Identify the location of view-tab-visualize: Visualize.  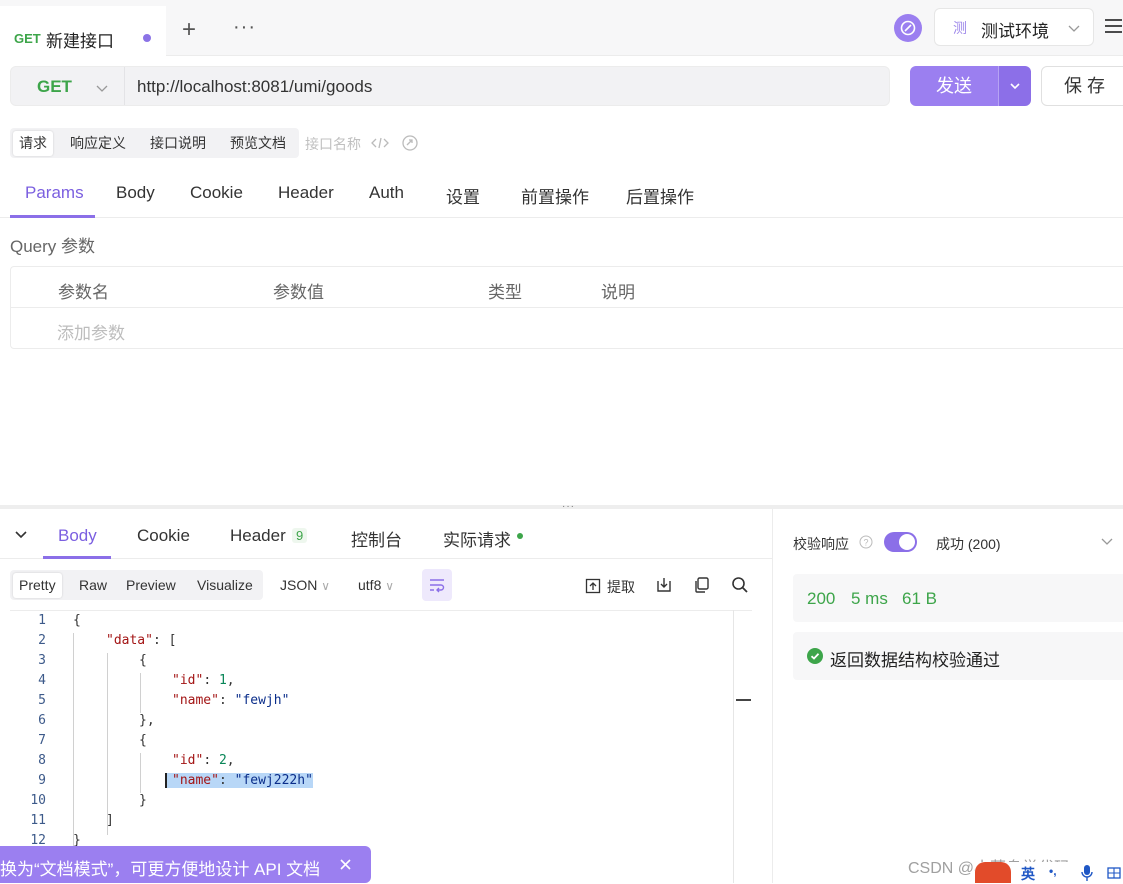
(225, 585).